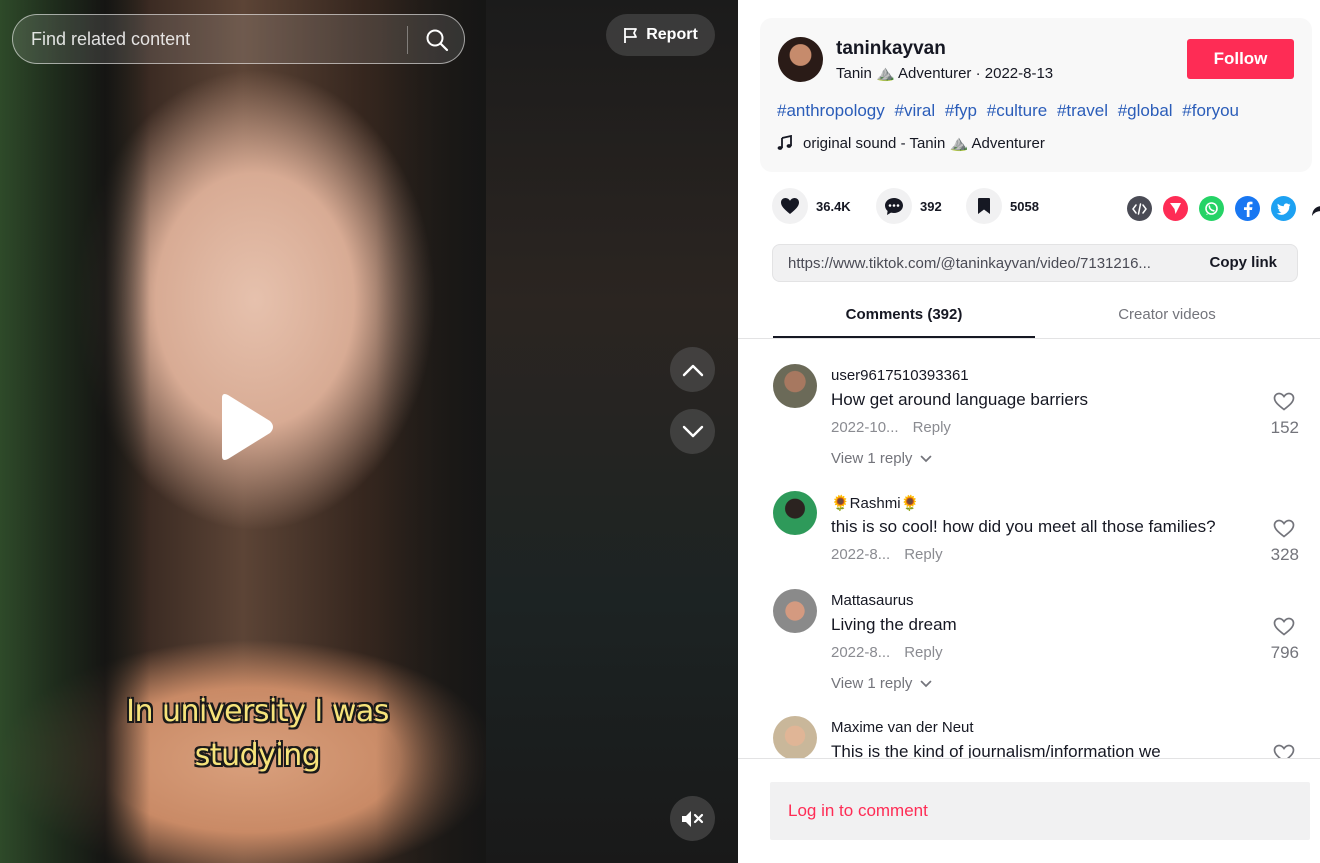 This screenshot has height=863, width=1320. I want to click on save-icon-wrap, so click(984, 206).